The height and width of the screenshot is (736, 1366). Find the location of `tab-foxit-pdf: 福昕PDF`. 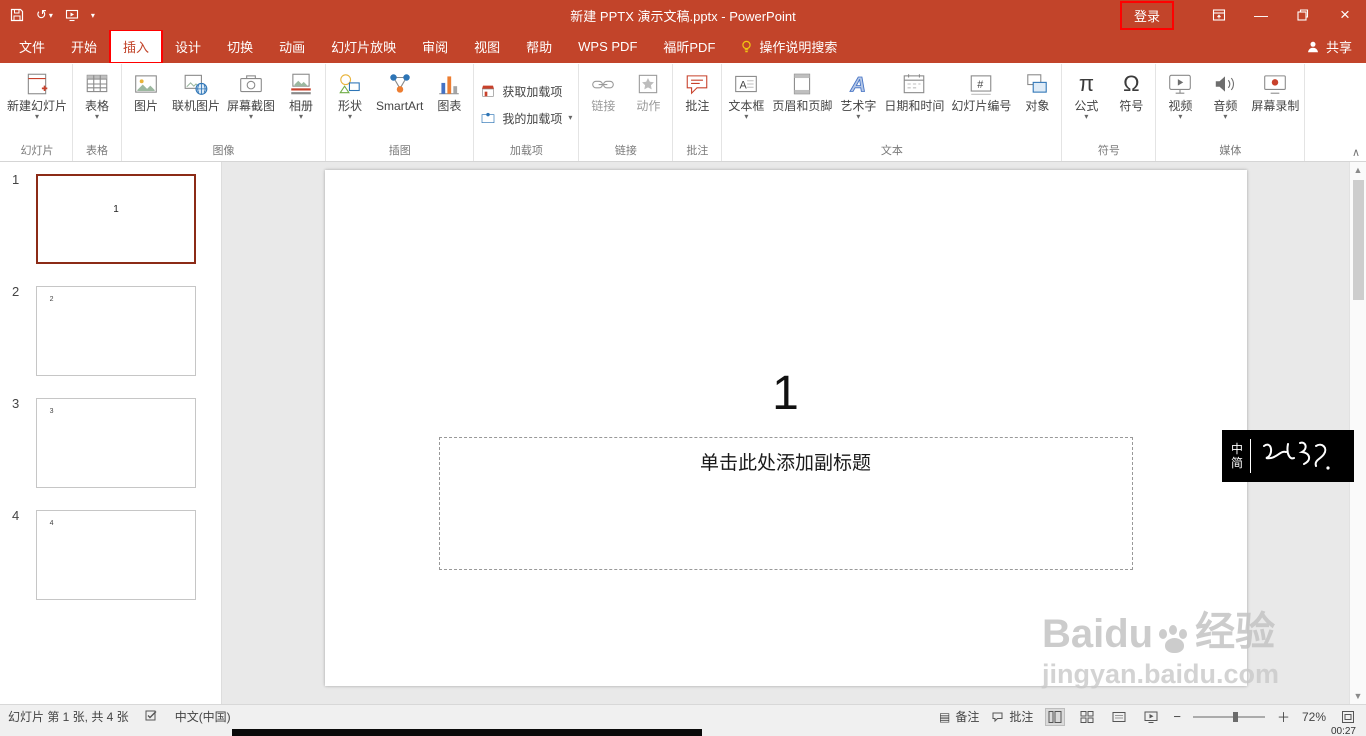

tab-foxit-pdf: 福昕PDF is located at coordinates (689, 46).